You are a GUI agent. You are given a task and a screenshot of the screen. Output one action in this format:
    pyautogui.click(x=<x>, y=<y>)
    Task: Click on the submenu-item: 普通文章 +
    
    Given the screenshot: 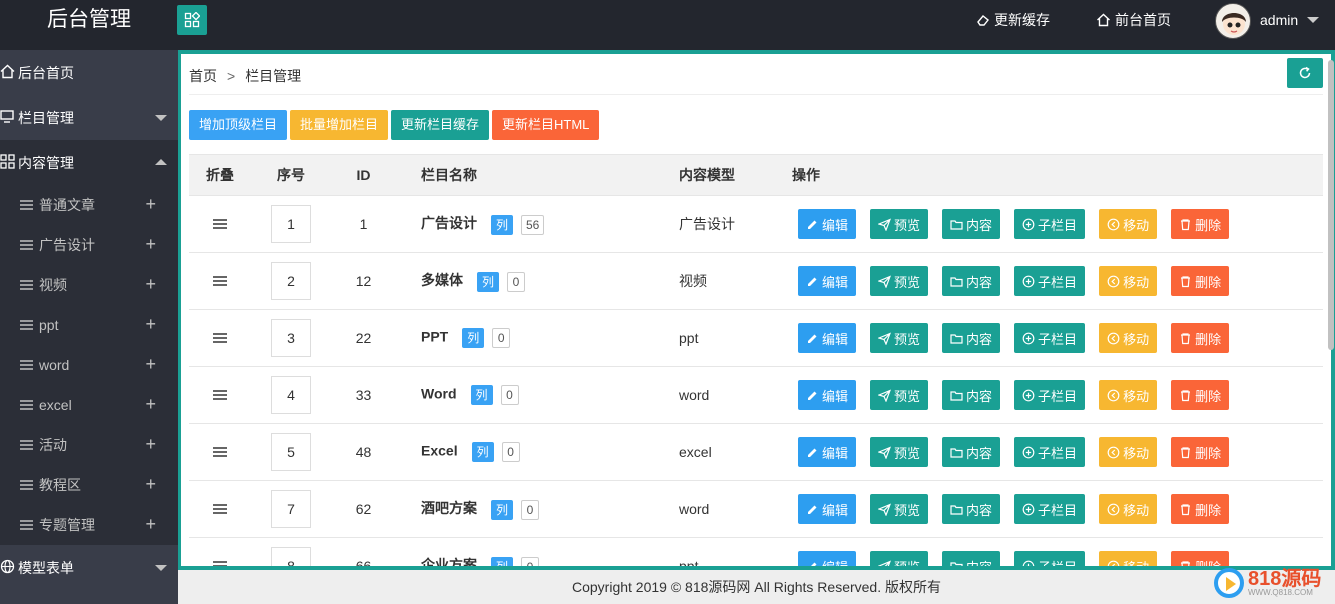 What is the action you would take?
    pyautogui.click(x=89, y=205)
    